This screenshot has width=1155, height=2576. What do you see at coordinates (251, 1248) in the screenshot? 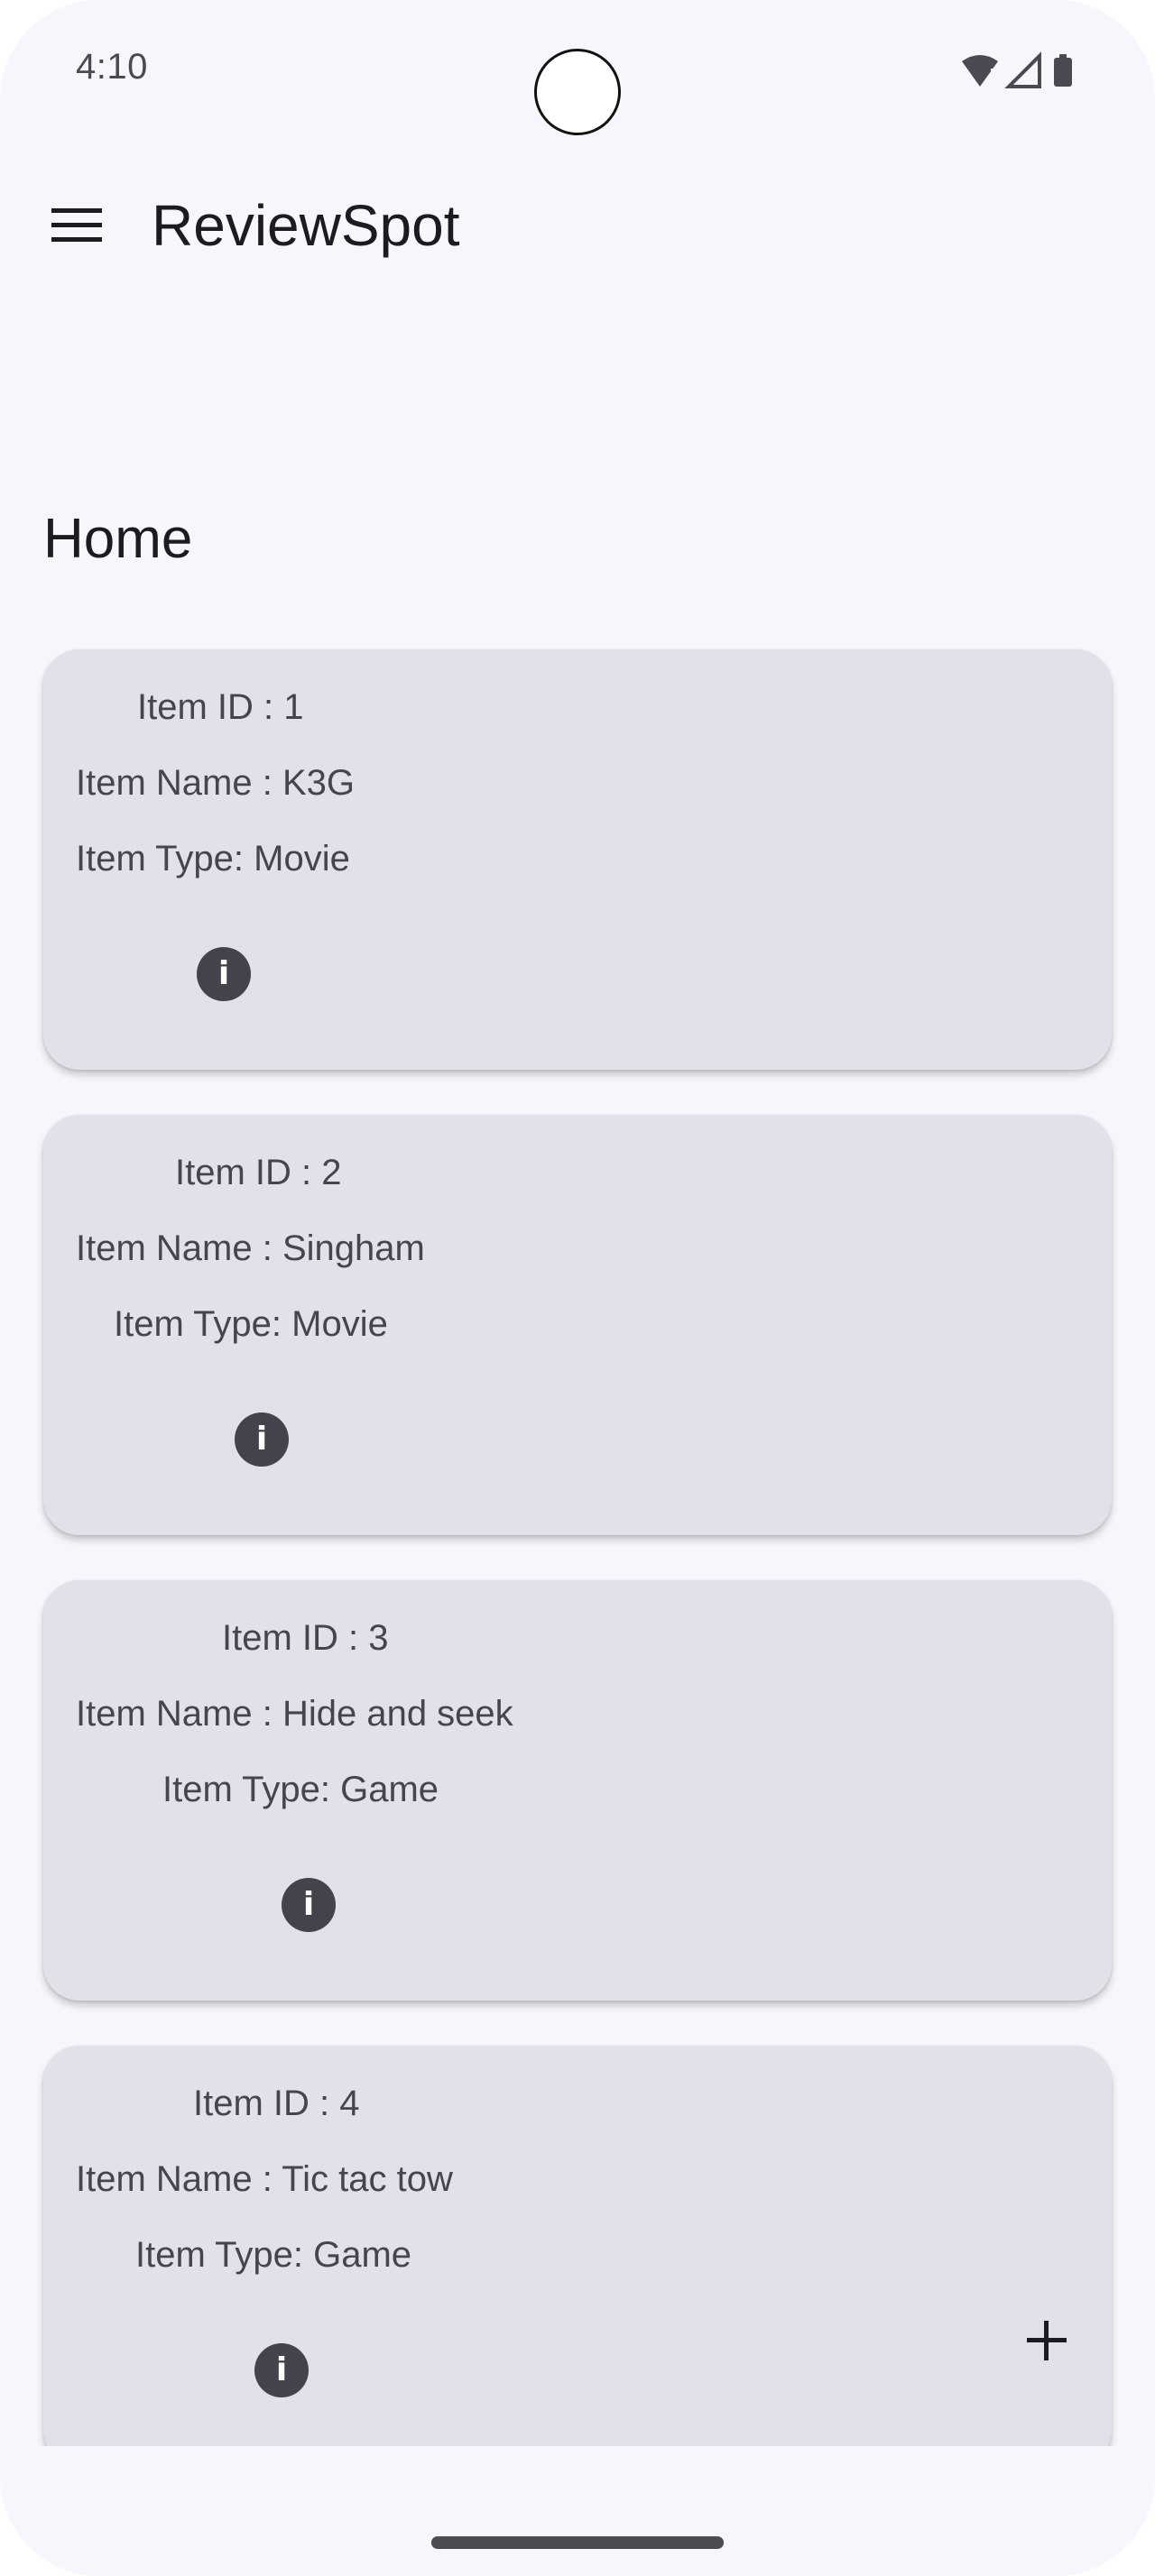
I see `item-name-label: Item Name : Singham` at bounding box center [251, 1248].